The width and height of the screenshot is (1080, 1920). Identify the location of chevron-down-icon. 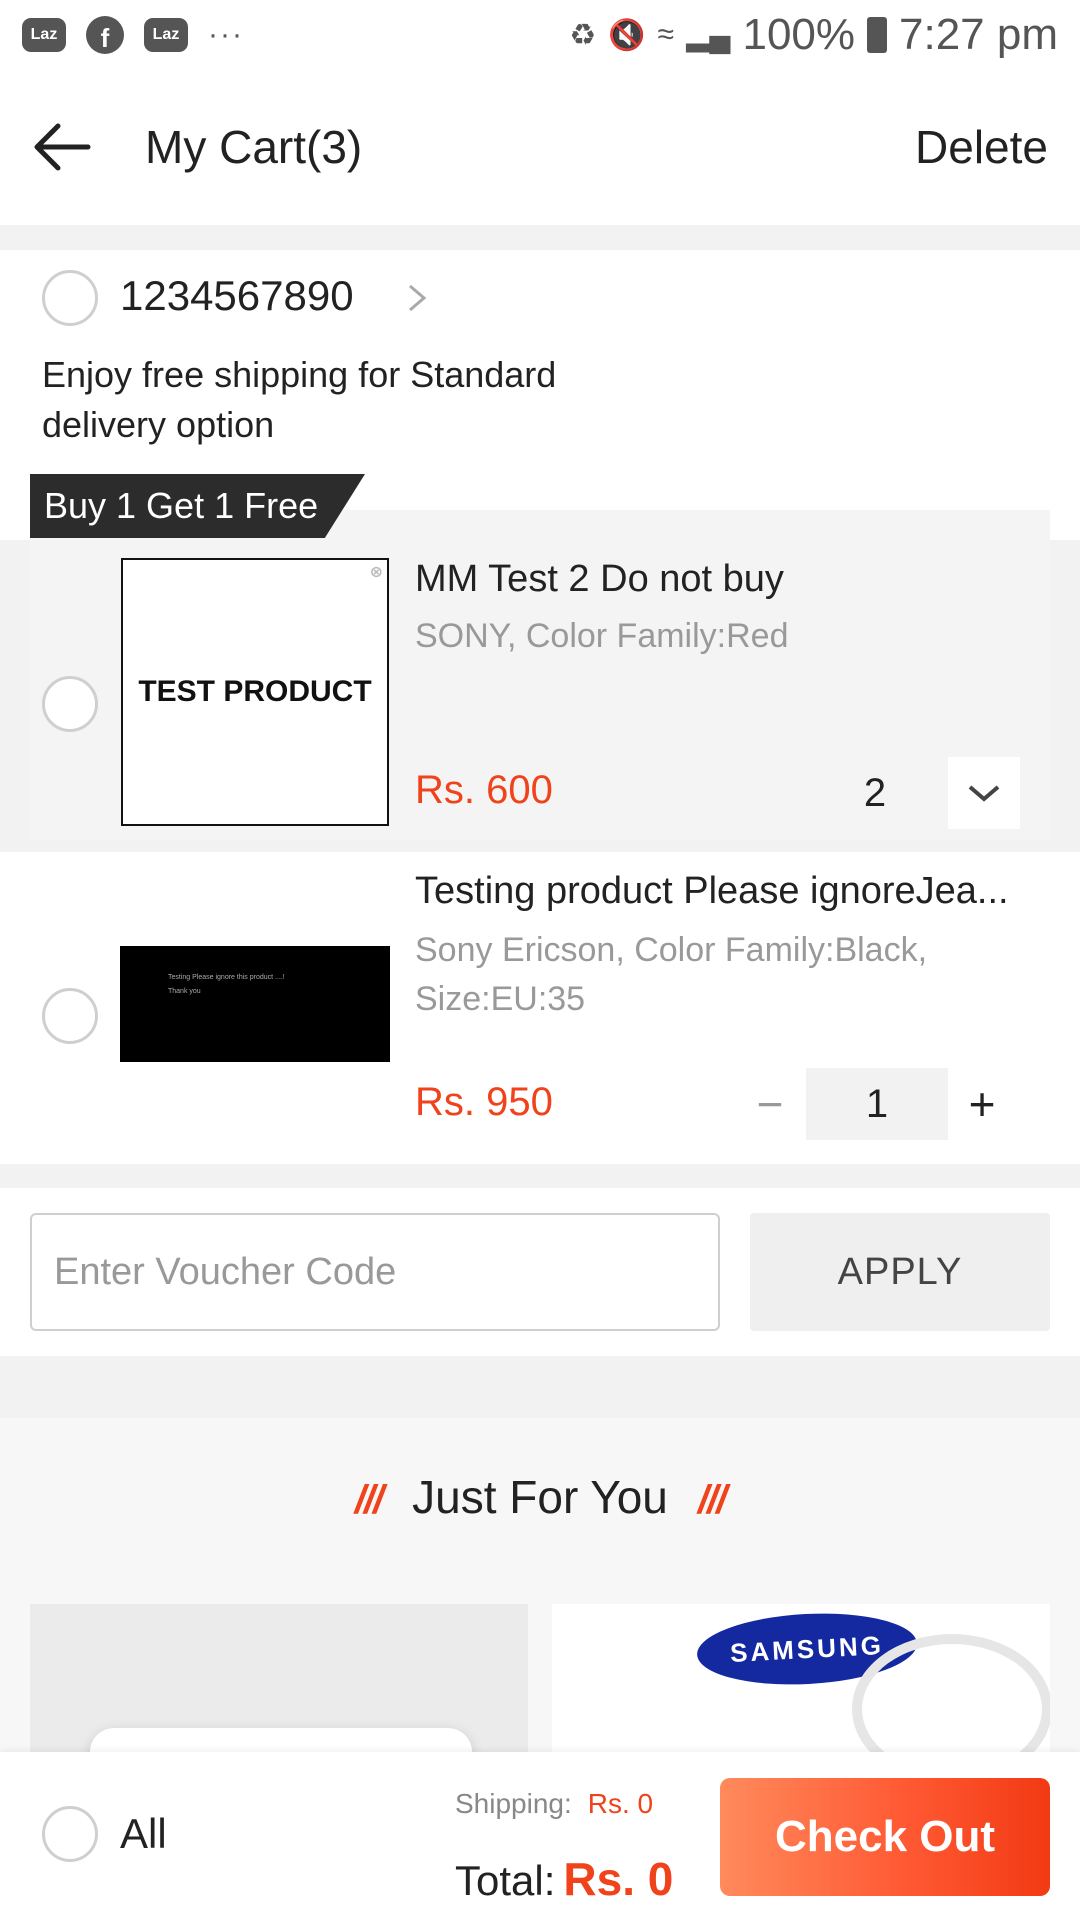
(984, 793).